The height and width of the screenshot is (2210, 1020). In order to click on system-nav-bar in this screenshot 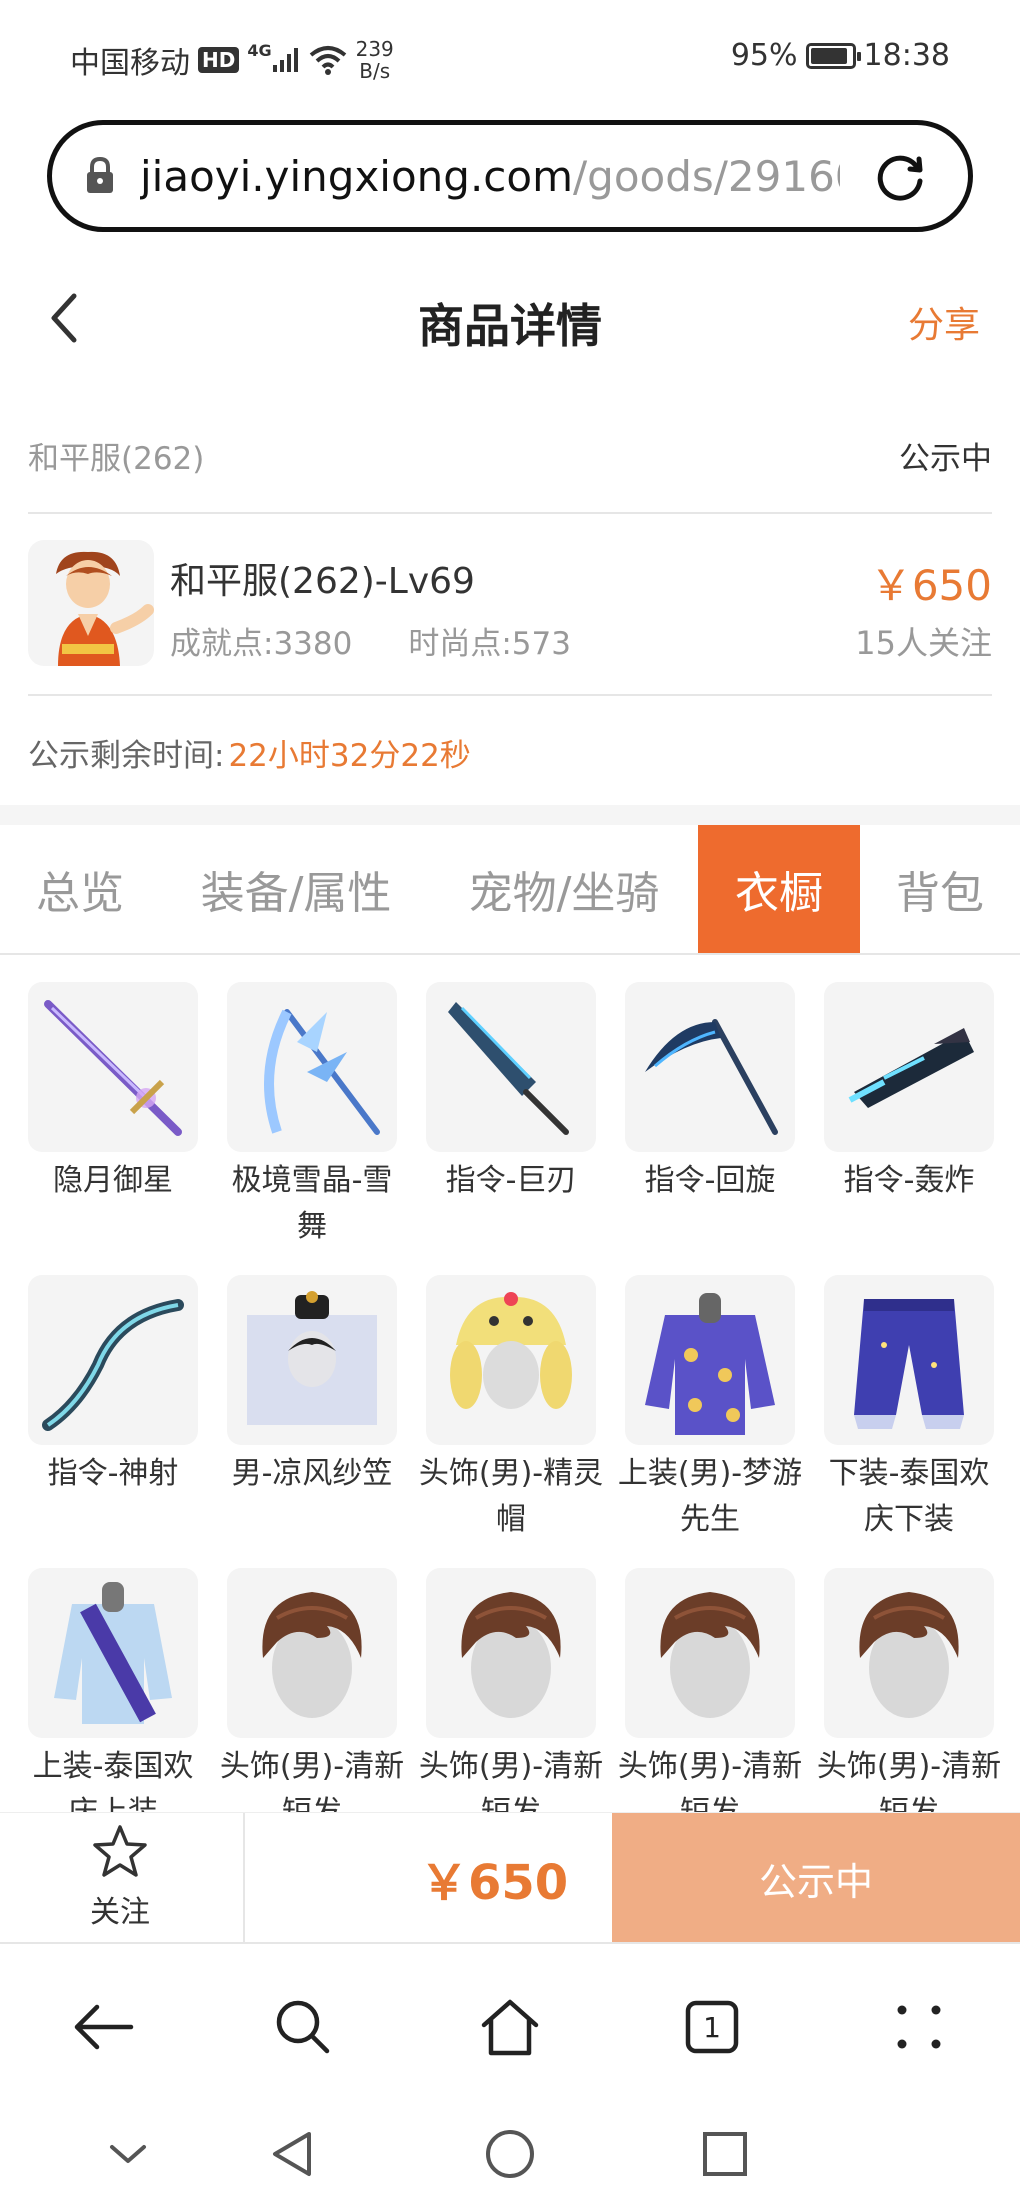, I will do `click(510, 2152)`.